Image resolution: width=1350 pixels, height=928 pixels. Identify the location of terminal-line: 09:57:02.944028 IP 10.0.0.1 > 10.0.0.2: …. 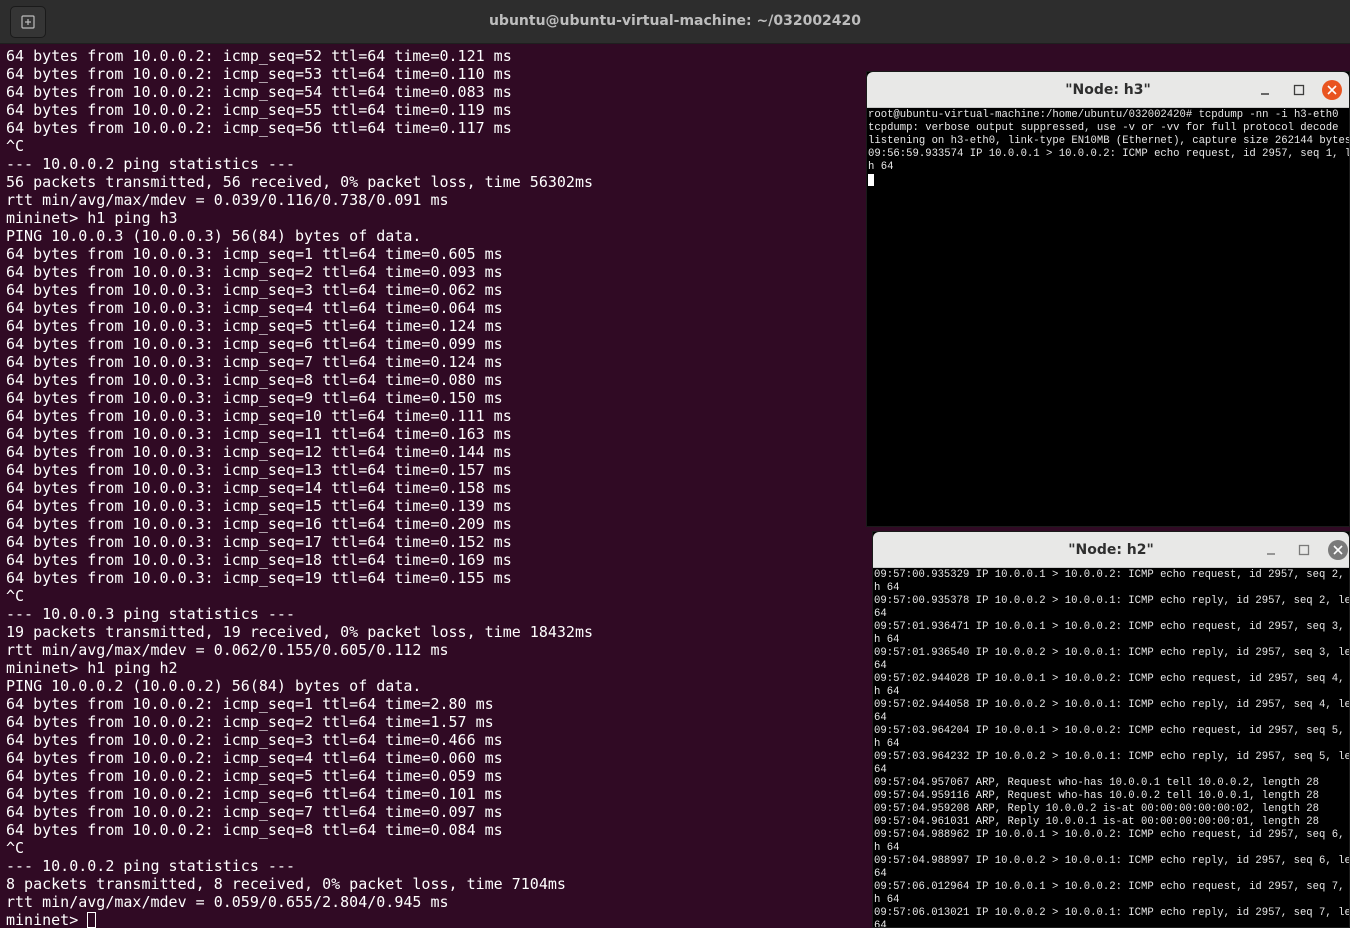
(1111, 679).